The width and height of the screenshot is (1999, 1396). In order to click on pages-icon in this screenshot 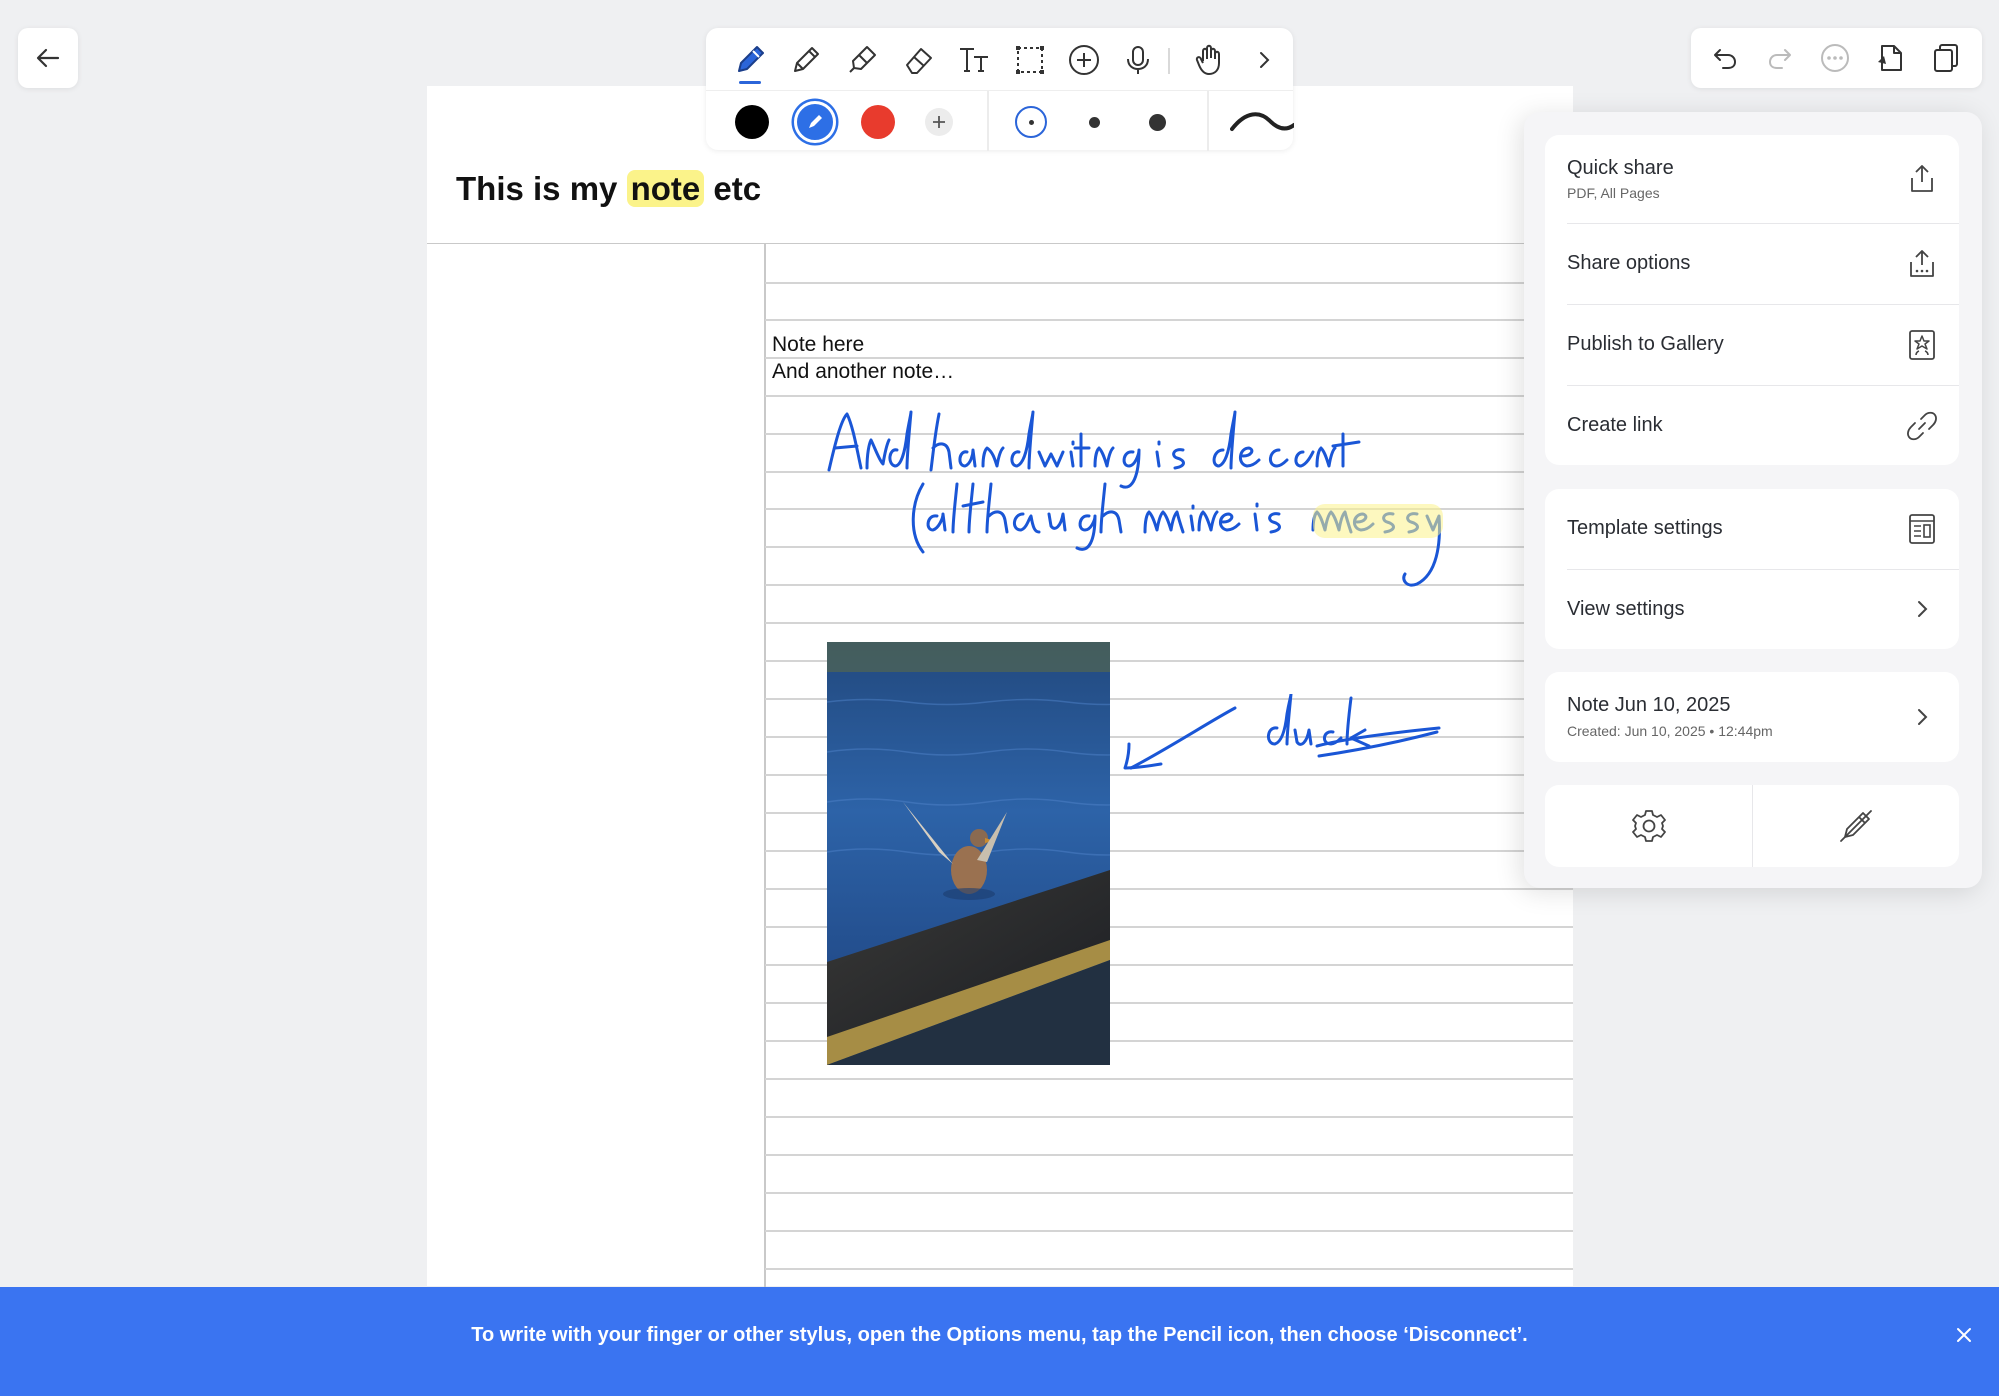, I will do `click(1946, 58)`.